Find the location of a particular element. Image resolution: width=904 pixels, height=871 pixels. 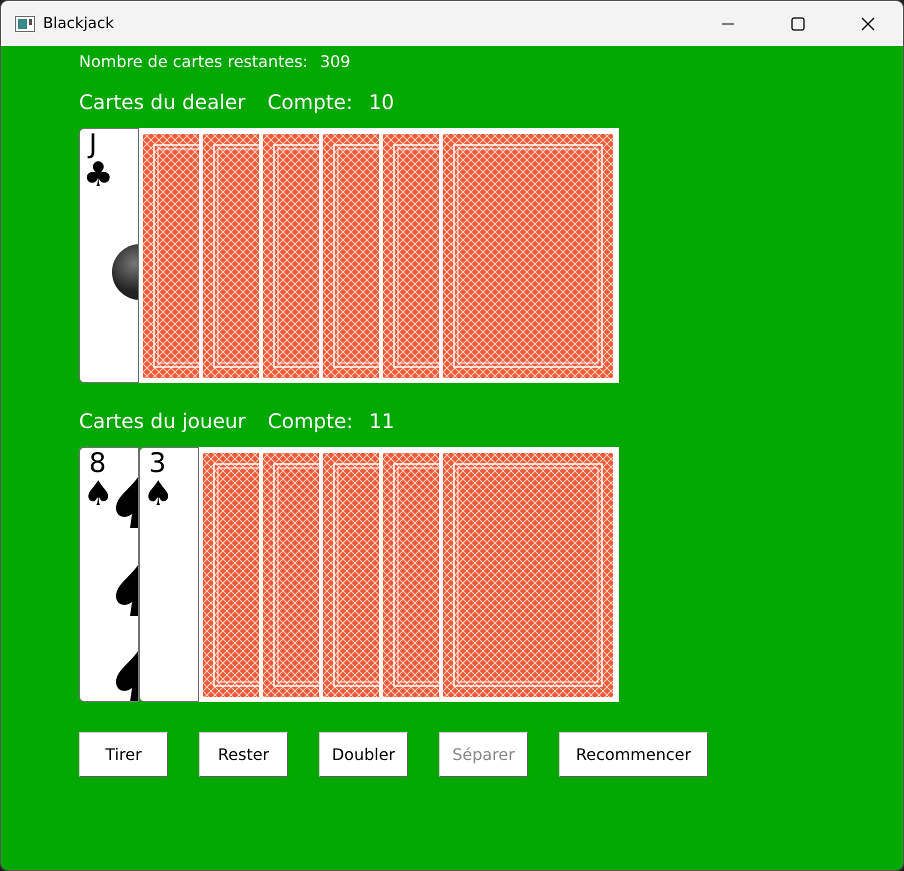

card-suit: ♣ is located at coordinates (98, 175).